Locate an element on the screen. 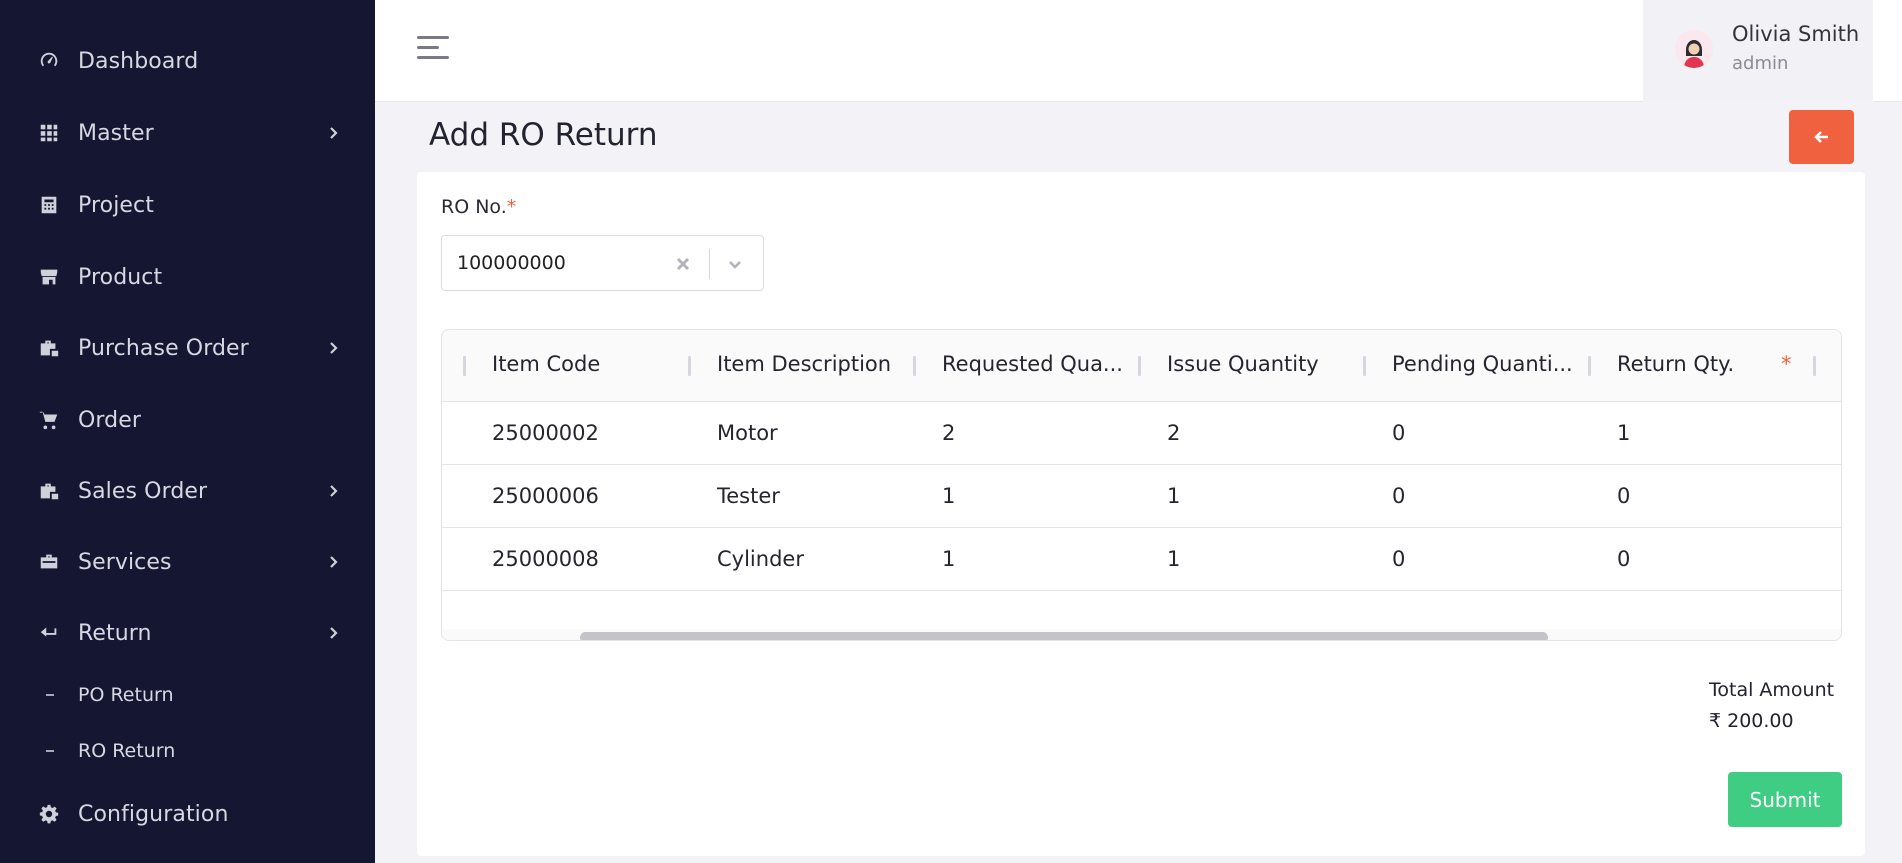 This screenshot has height=863, width=1902. back-button is located at coordinates (1821, 137).